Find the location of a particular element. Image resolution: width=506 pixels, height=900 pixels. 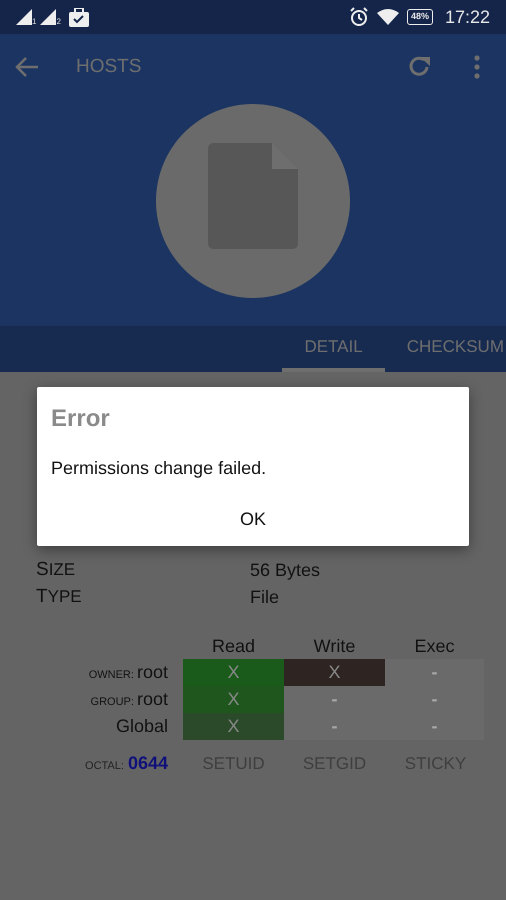

dialog-message: Permissions change failed. is located at coordinates (159, 468).